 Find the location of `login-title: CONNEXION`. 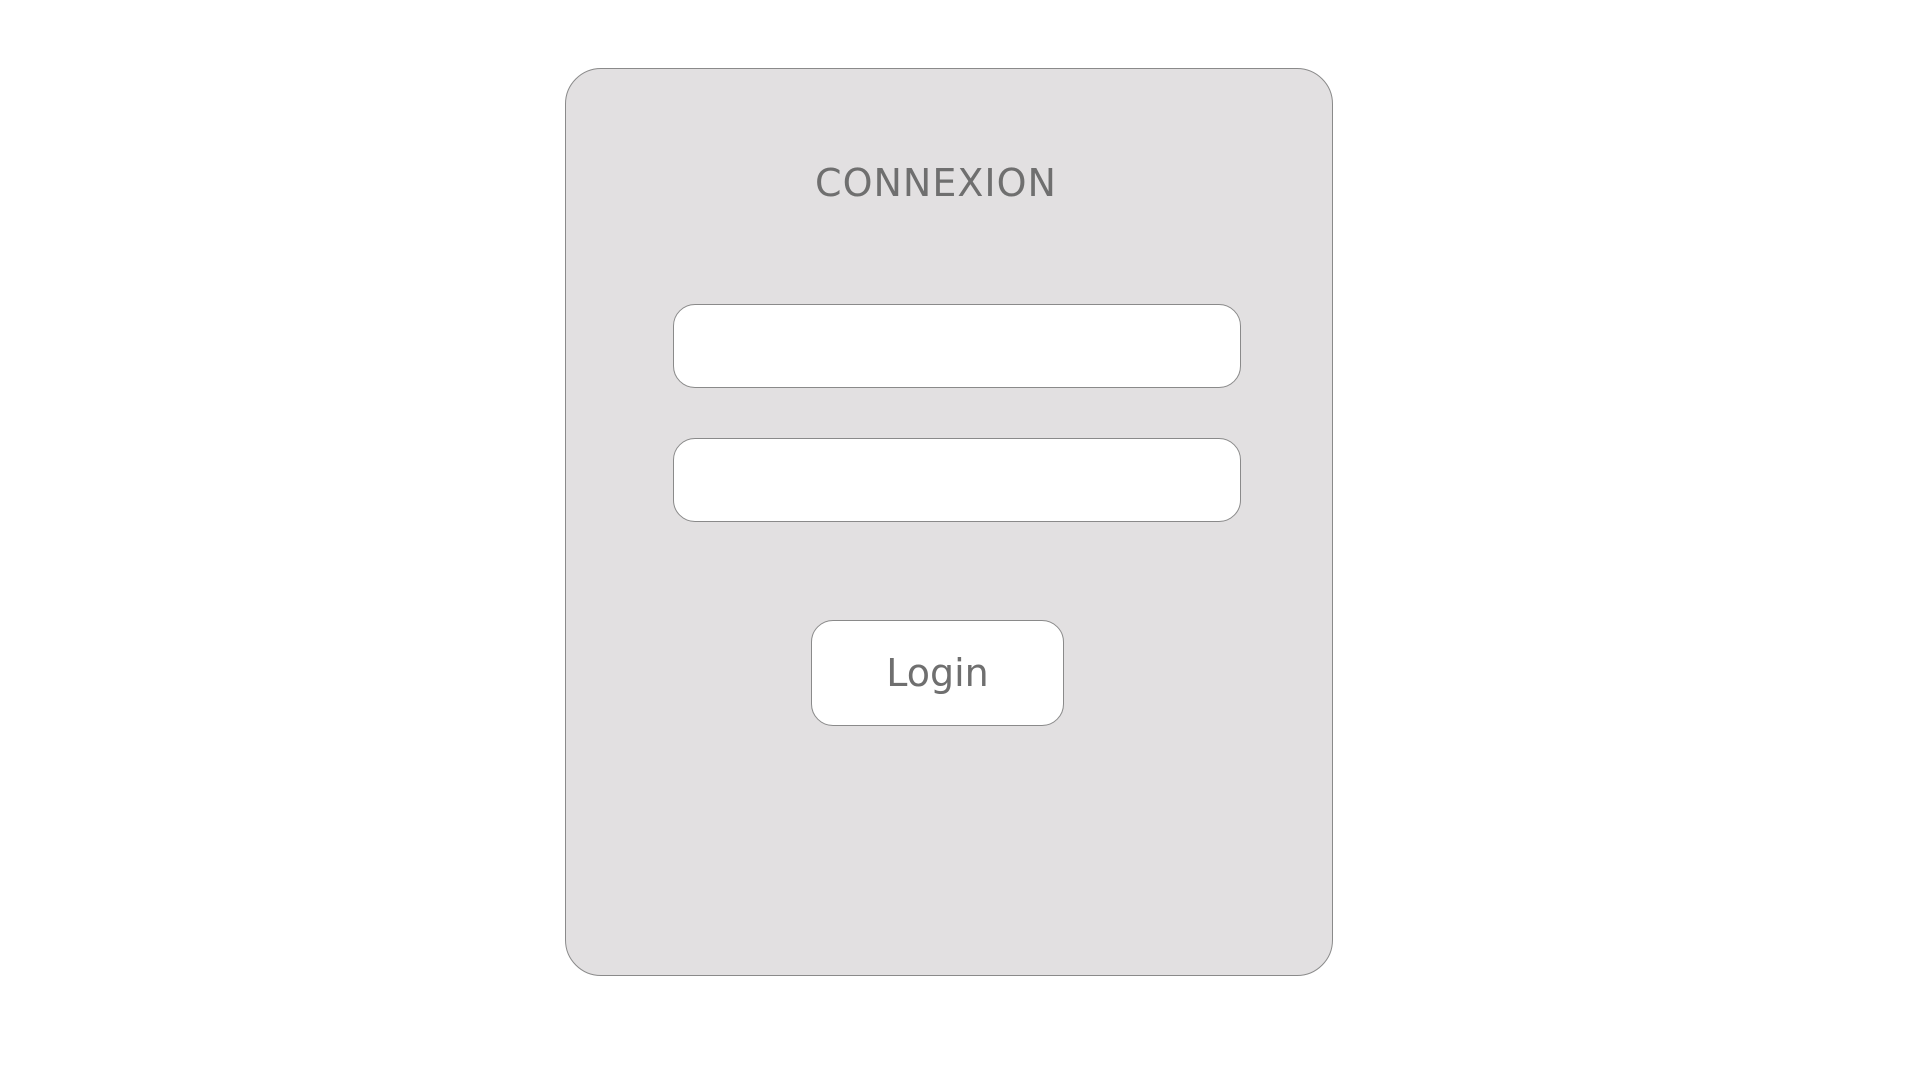

login-title: CONNEXION is located at coordinates (936, 183).